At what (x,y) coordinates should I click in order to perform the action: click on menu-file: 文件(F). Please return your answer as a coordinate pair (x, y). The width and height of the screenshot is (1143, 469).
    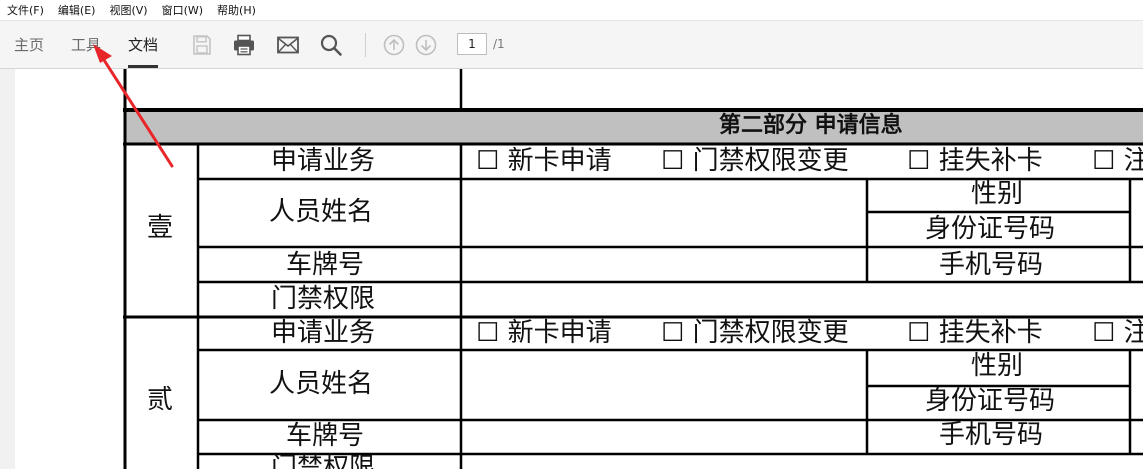
    Looking at the image, I should click on (25, 10).